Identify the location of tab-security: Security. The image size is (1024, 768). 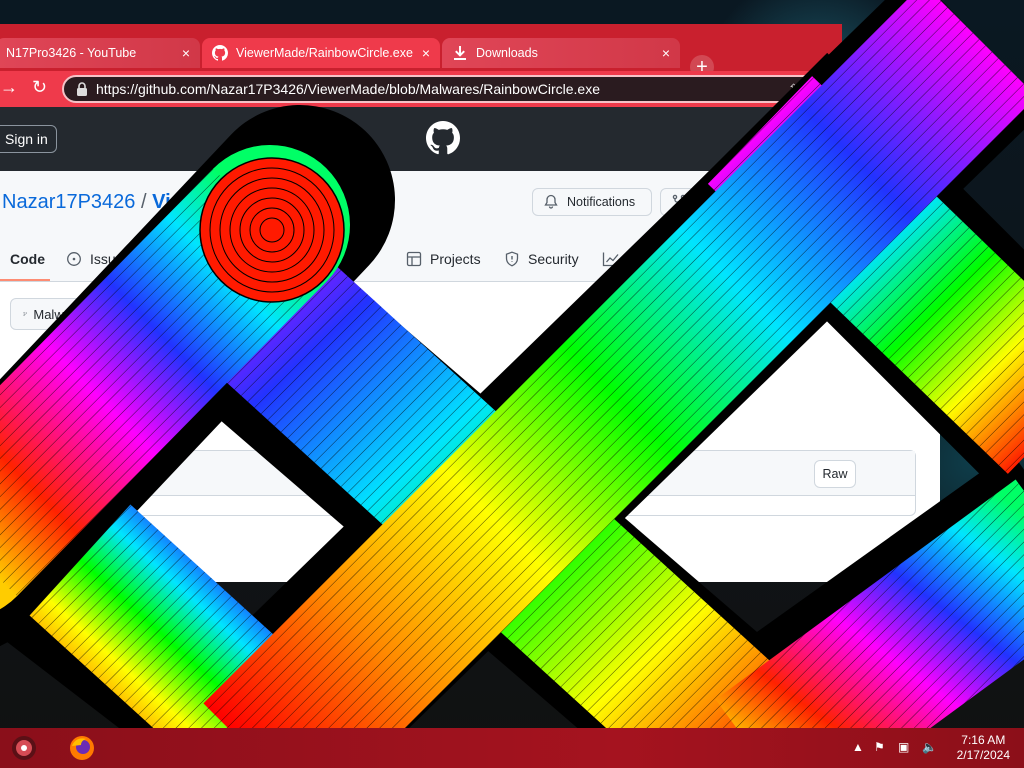
(541, 259).